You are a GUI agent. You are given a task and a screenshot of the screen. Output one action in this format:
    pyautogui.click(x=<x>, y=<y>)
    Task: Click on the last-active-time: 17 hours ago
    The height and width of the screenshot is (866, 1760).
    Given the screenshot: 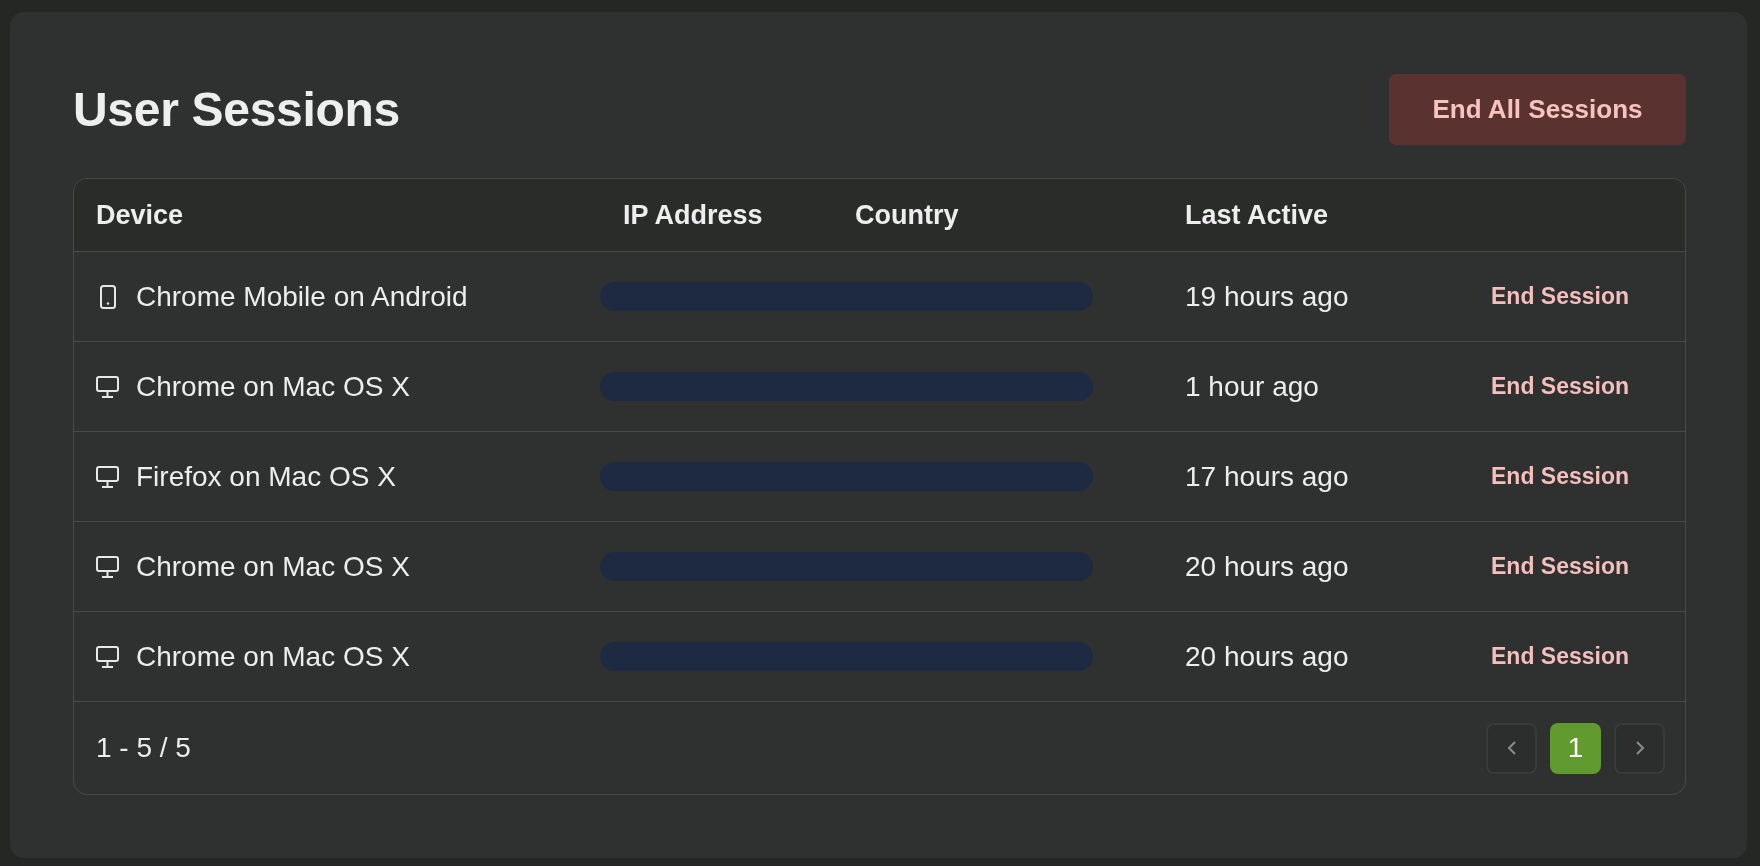 What is the action you would take?
    pyautogui.click(x=1267, y=476)
    